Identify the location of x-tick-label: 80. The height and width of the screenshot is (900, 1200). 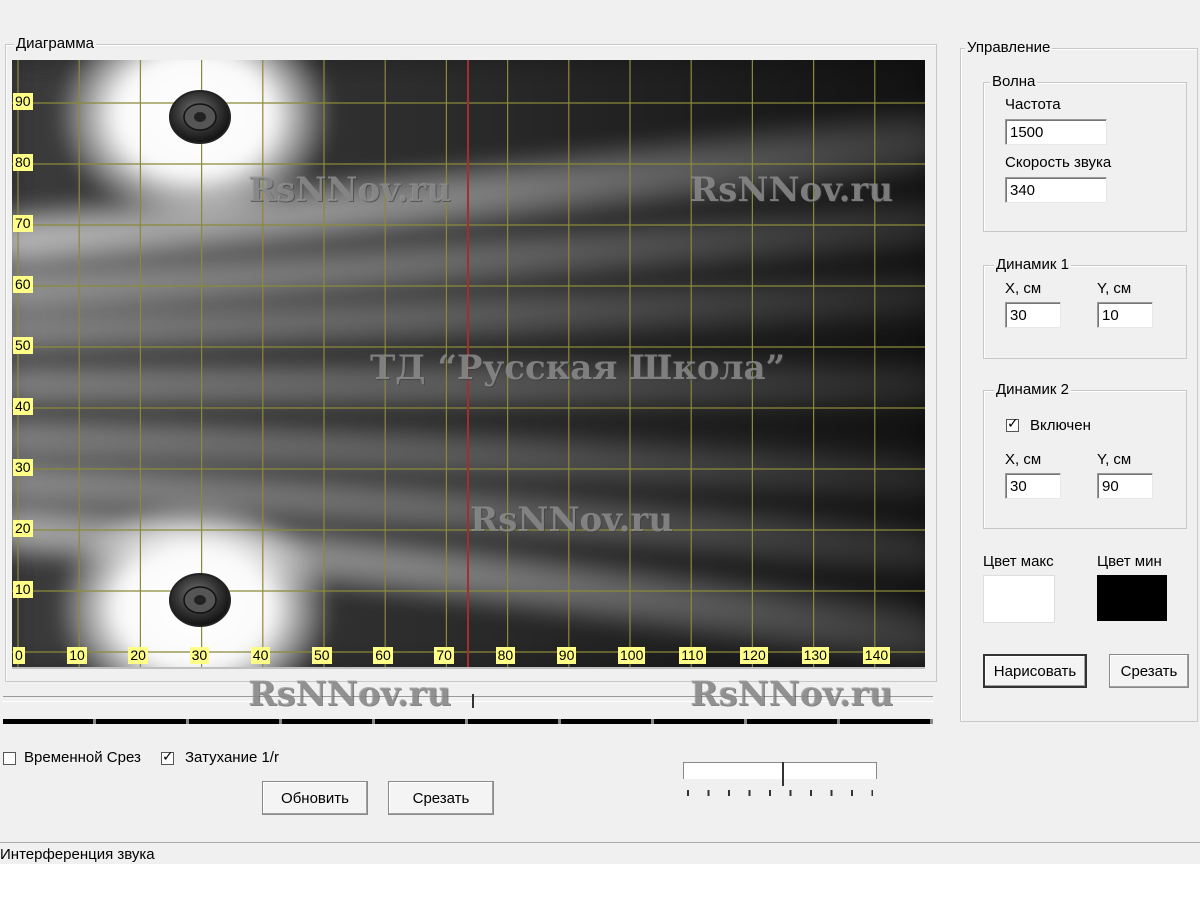
(505, 655).